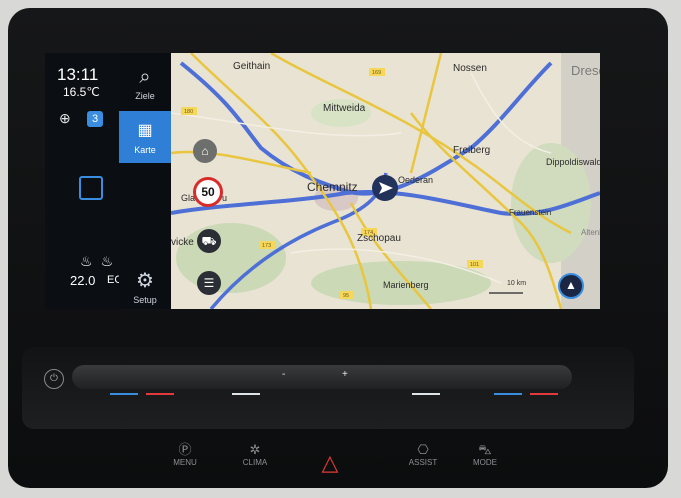  I want to click on city-label-freiberg: Freiberg, so click(471, 150).